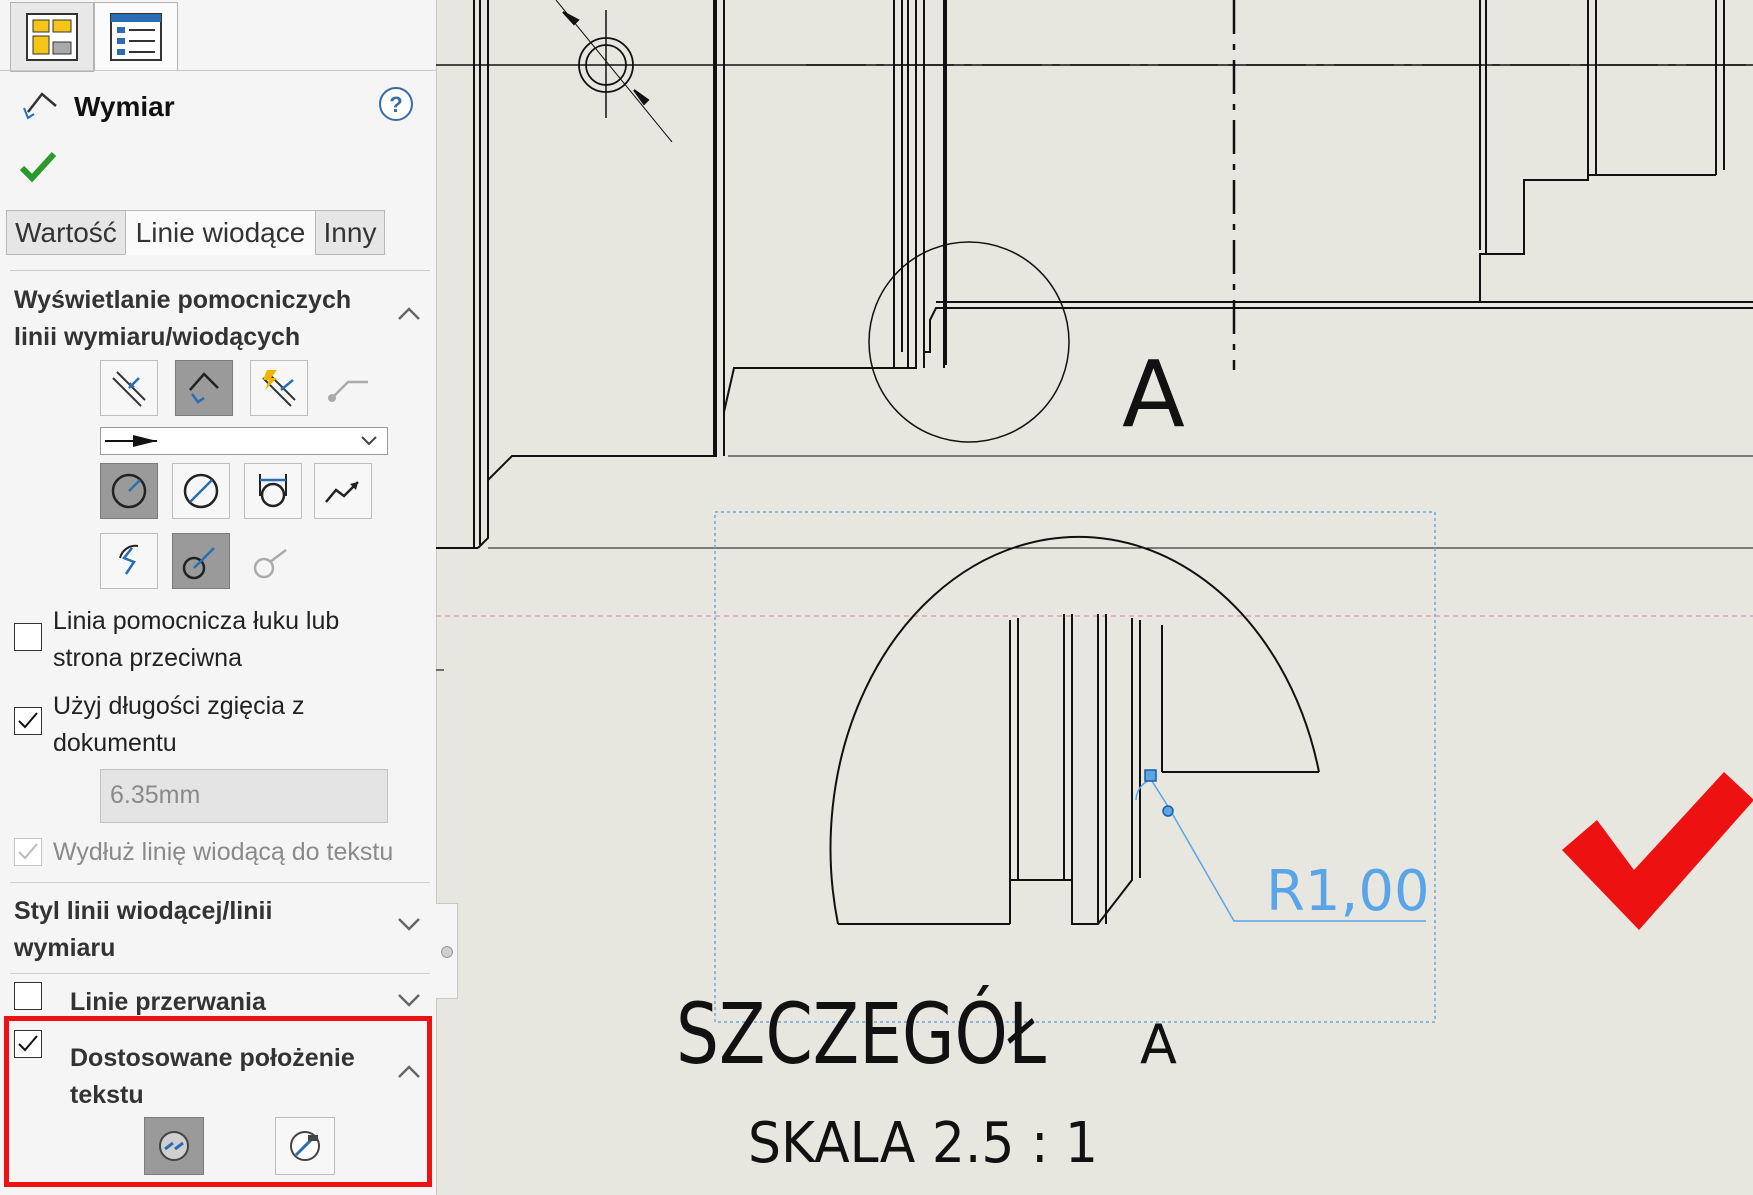  Describe the element at coordinates (409, 313) in the screenshot. I see `chevron-up-icon` at that location.